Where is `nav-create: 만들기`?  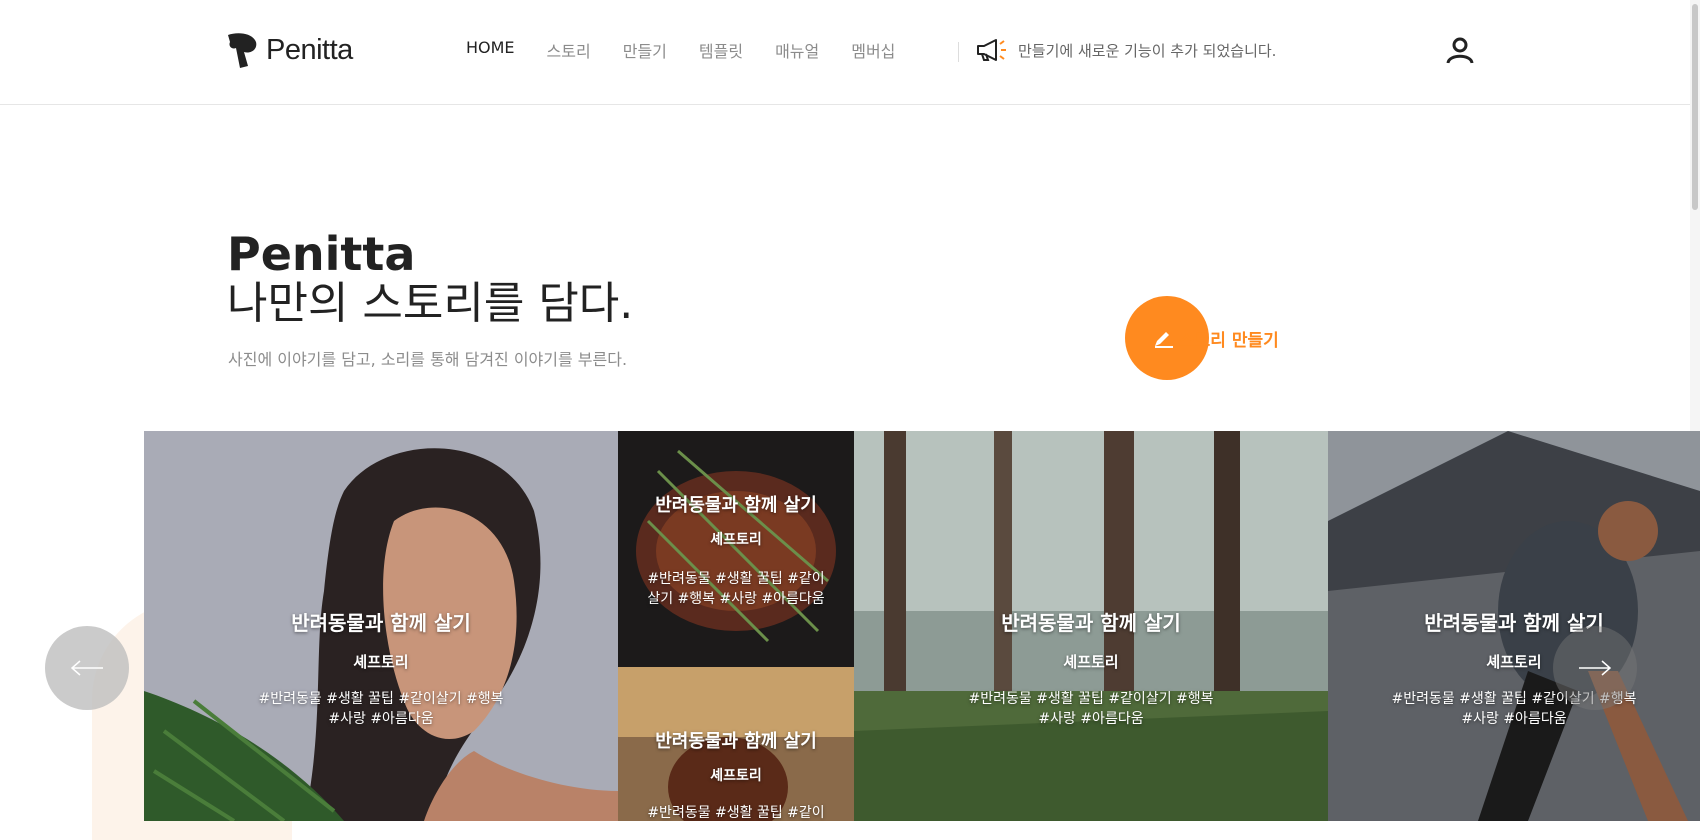 nav-create: 만들기 is located at coordinates (645, 50).